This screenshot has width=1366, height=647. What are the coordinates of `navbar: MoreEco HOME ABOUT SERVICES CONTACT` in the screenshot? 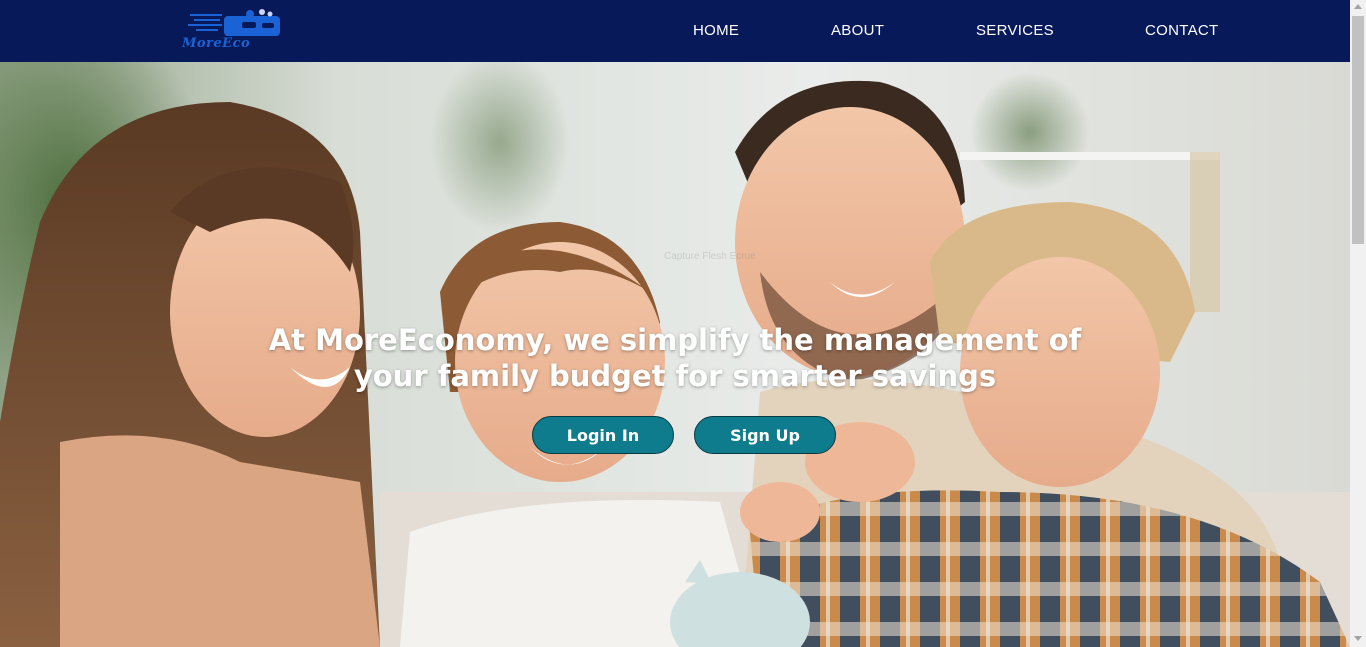 It's located at (675, 31).